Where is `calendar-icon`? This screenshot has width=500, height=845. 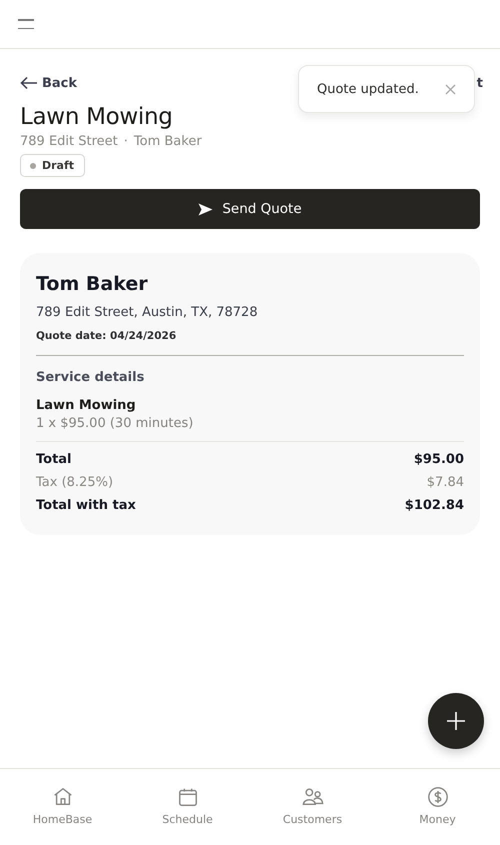 calendar-icon is located at coordinates (187, 797).